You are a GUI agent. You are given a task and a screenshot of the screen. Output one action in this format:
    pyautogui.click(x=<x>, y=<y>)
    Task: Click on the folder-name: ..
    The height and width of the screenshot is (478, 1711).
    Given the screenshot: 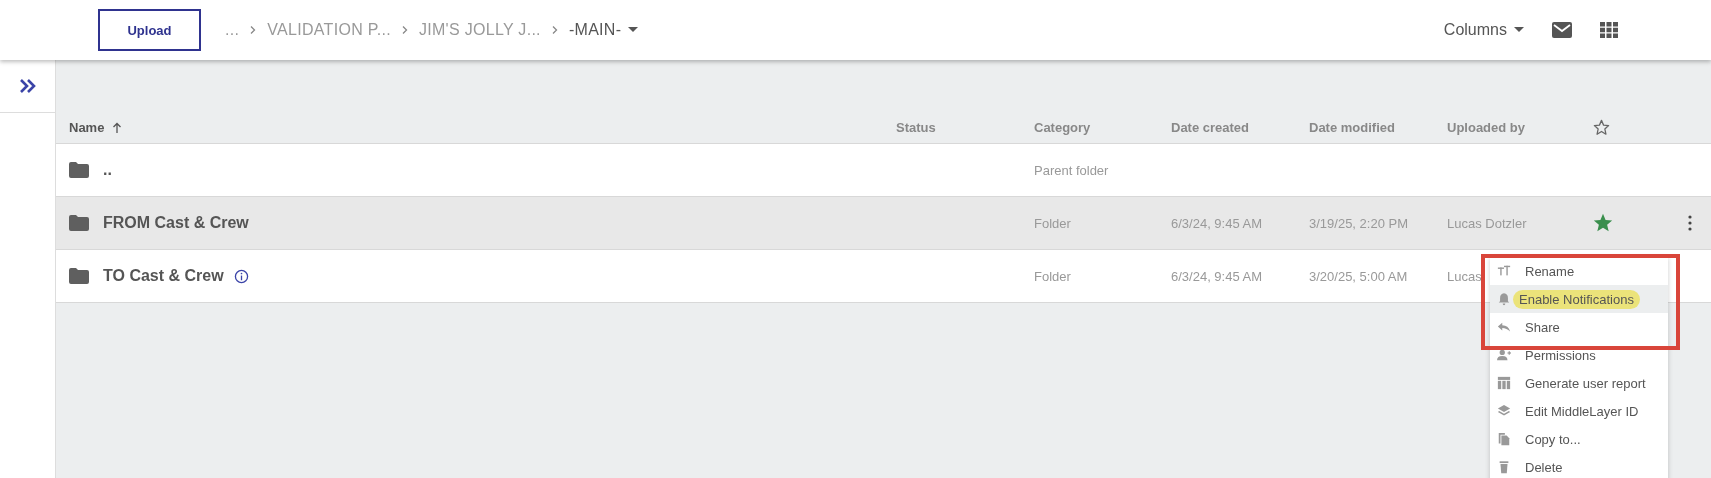 What is the action you would take?
    pyautogui.click(x=107, y=170)
    